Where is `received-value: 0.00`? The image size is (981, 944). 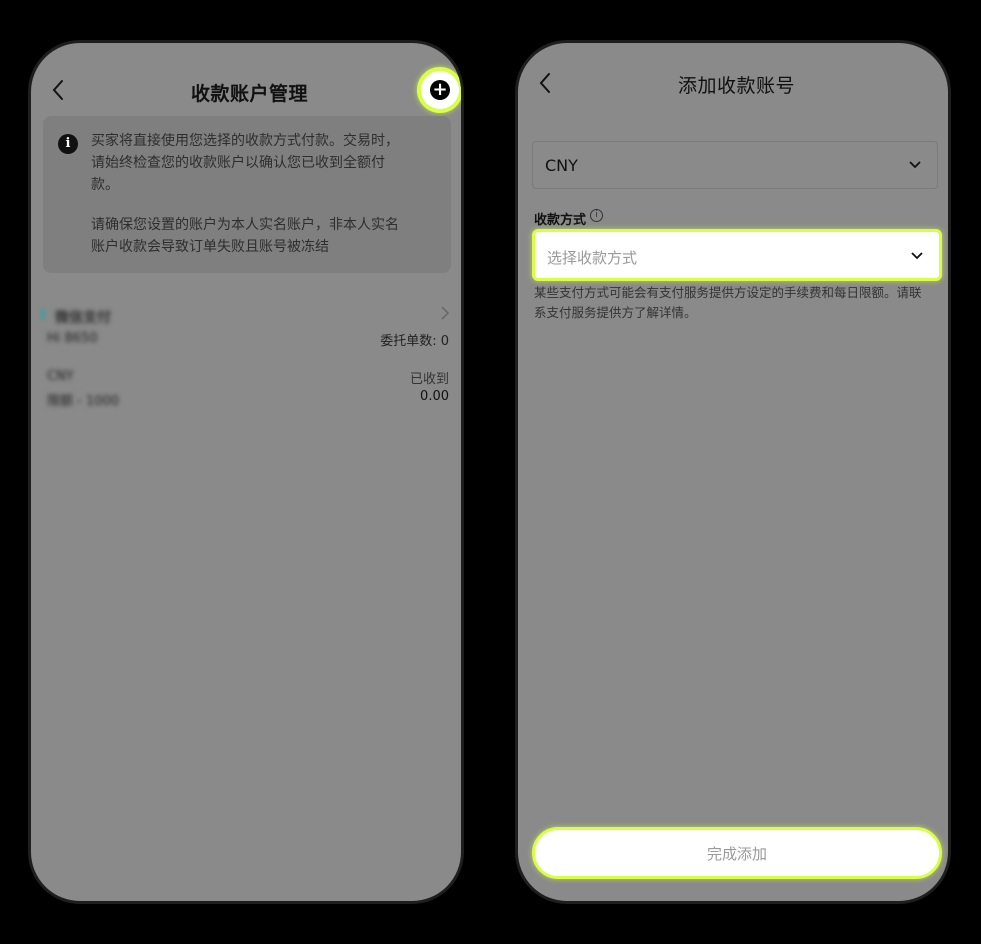 received-value: 0.00 is located at coordinates (434, 396).